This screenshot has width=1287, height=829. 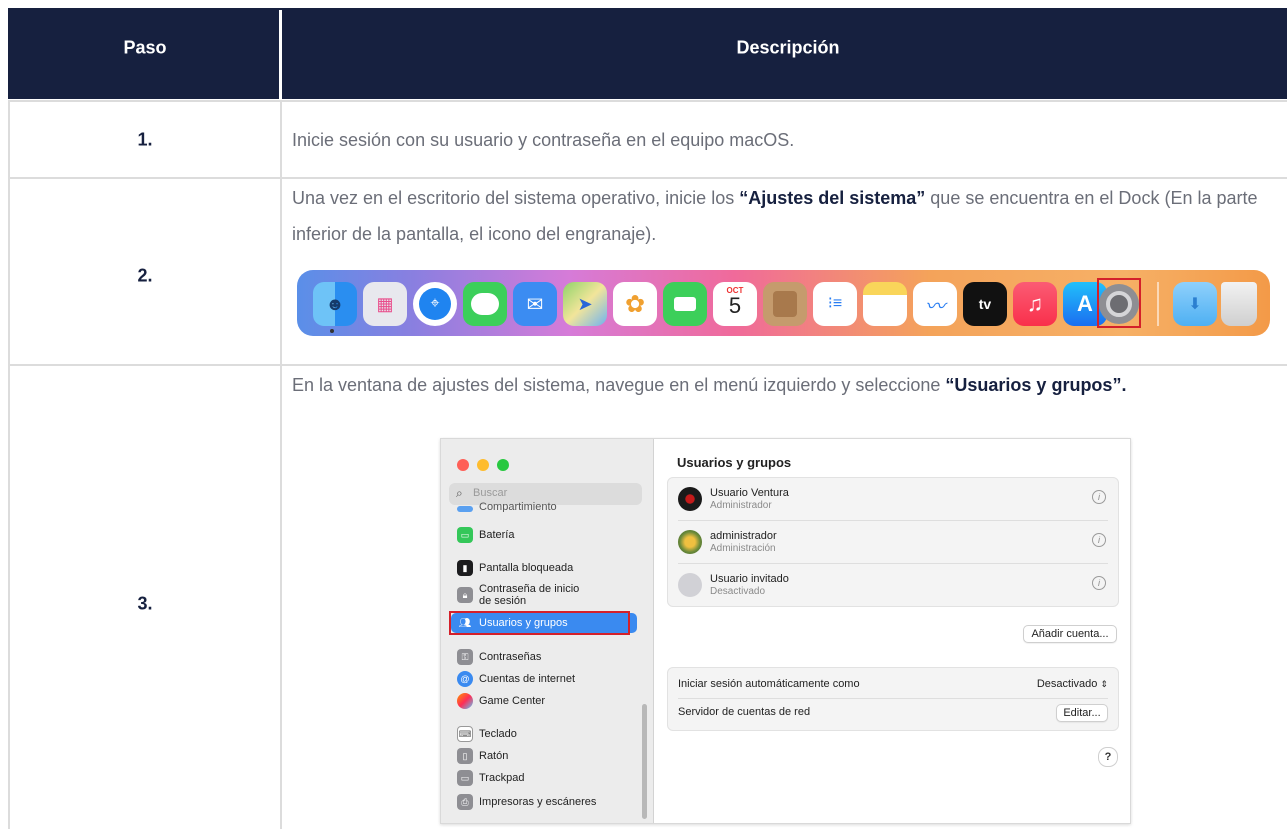 I want to click on mail-icon: ✉, so click(x=535, y=304).